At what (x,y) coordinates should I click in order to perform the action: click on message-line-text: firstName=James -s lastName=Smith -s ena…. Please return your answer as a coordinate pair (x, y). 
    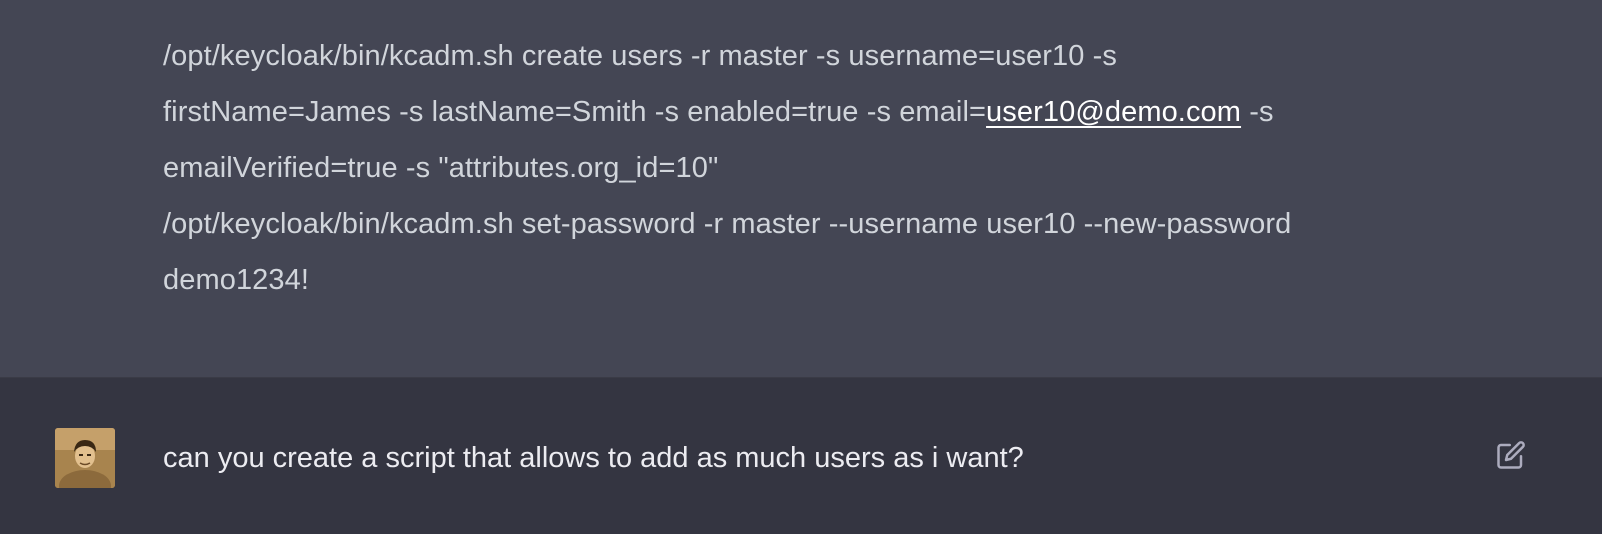
    Looking at the image, I should click on (575, 112).